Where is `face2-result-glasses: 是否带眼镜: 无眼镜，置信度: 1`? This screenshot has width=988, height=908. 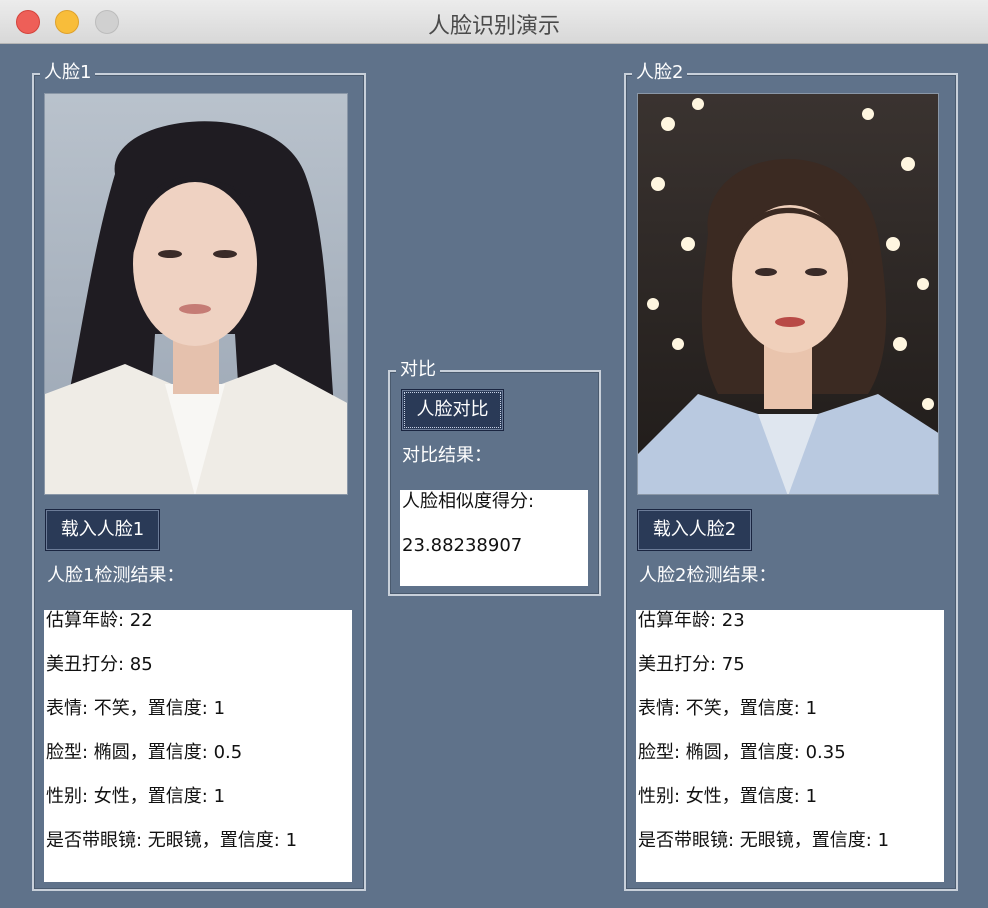 face2-result-glasses: 是否带眼镜: 无眼镜，置信度: 1 is located at coordinates (764, 840).